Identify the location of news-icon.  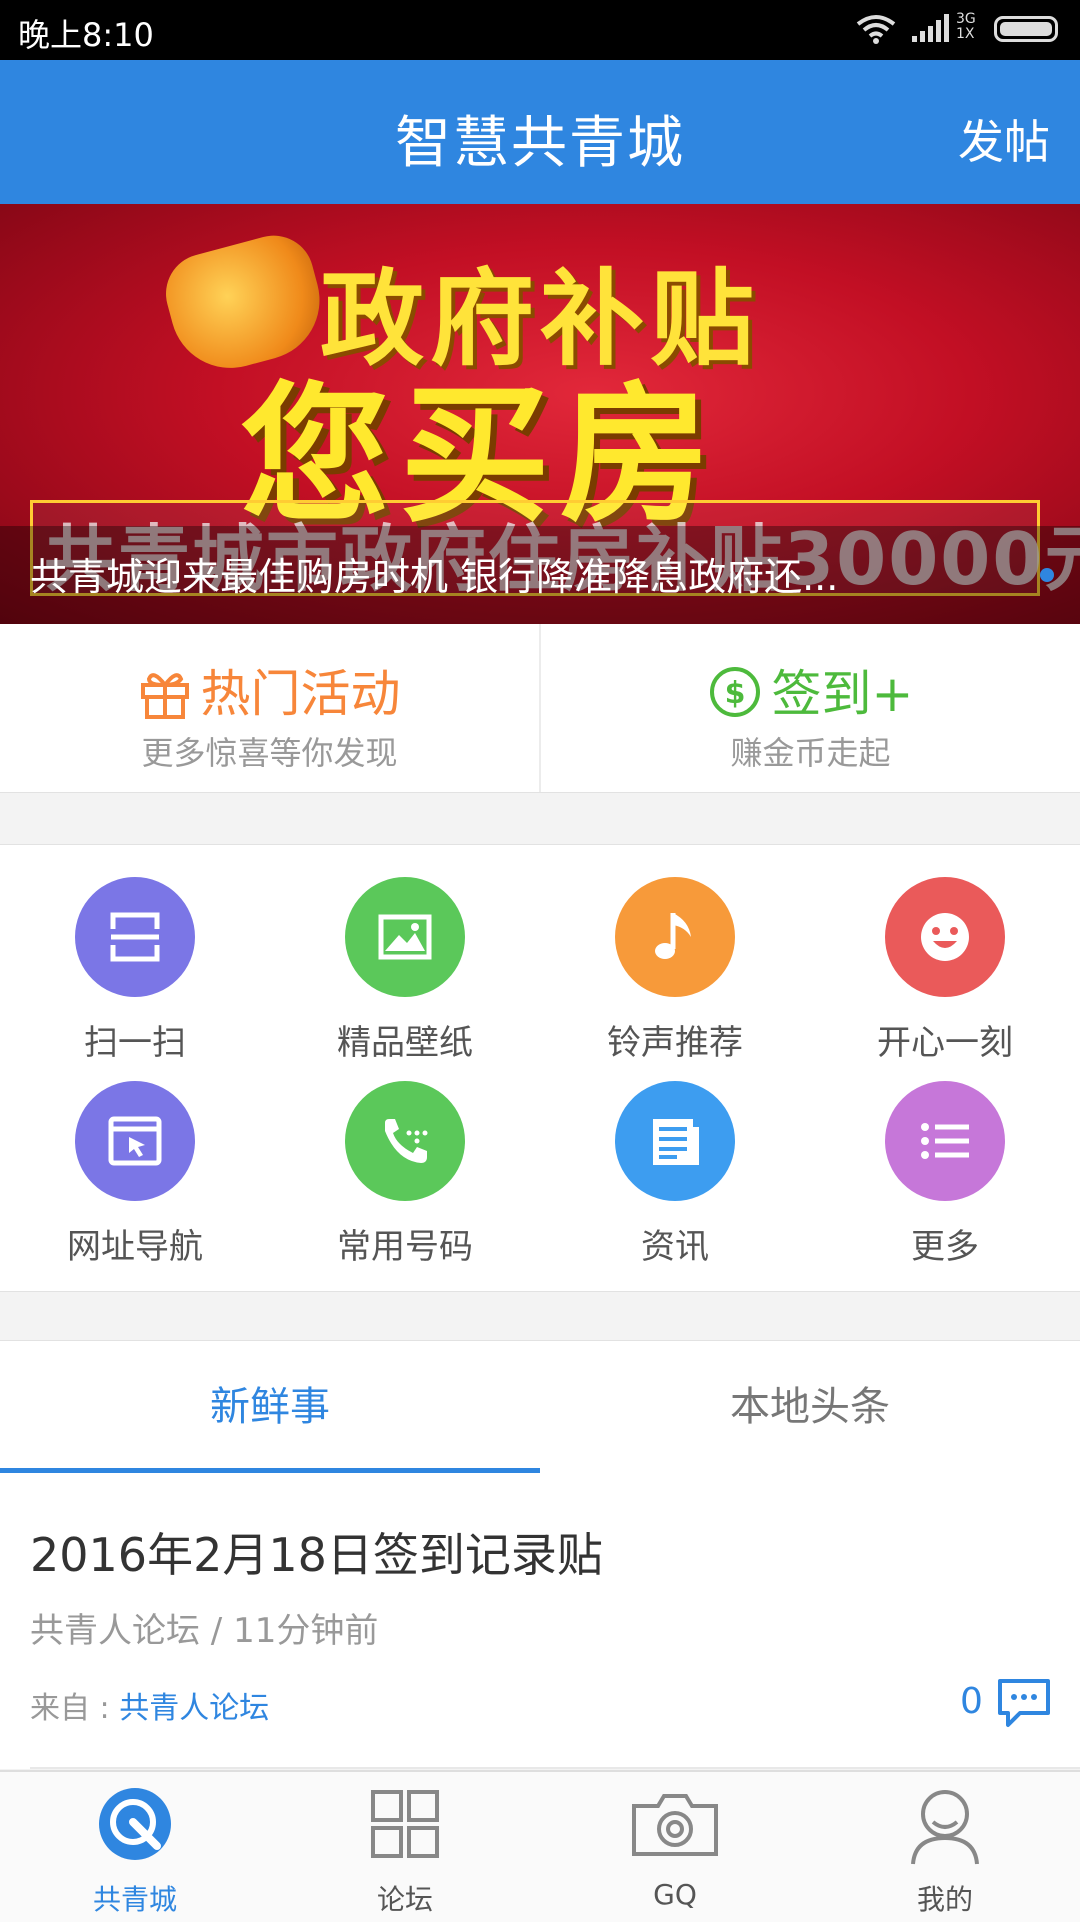
(675, 1141).